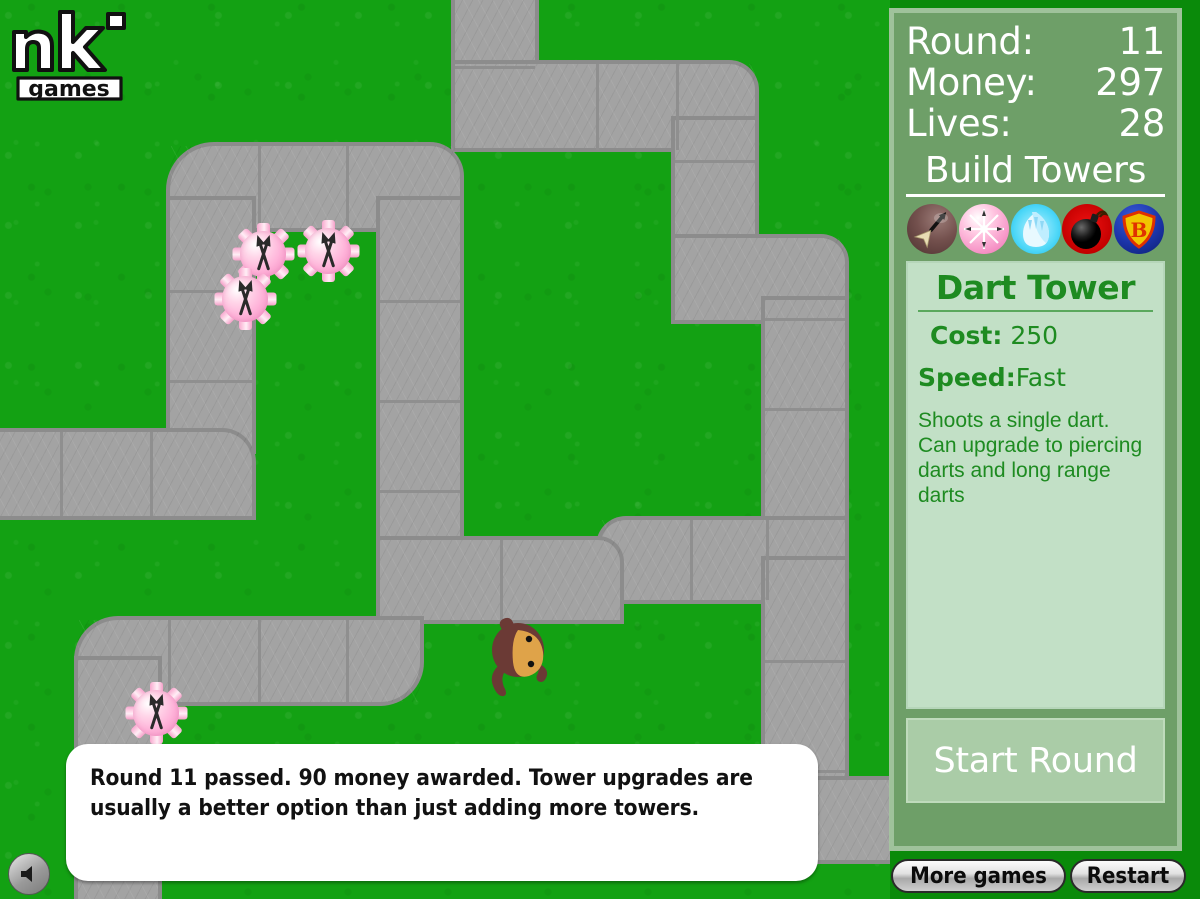 This screenshot has height=899, width=1200. What do you see at coordinates (959, 123) in the screenshot?
I see `lives-label: Lives:` at bounding box center [959, 123].